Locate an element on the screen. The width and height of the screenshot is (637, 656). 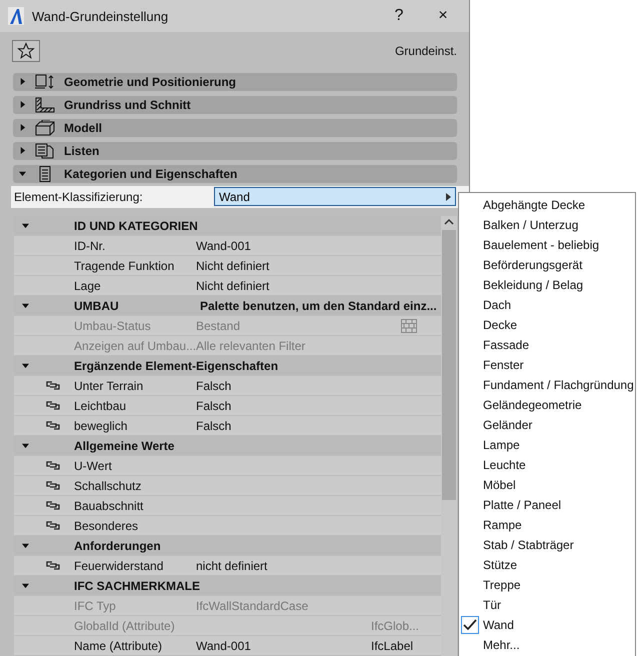
property-row: Lage Nicht definiert is located at coordinates (227, 286).